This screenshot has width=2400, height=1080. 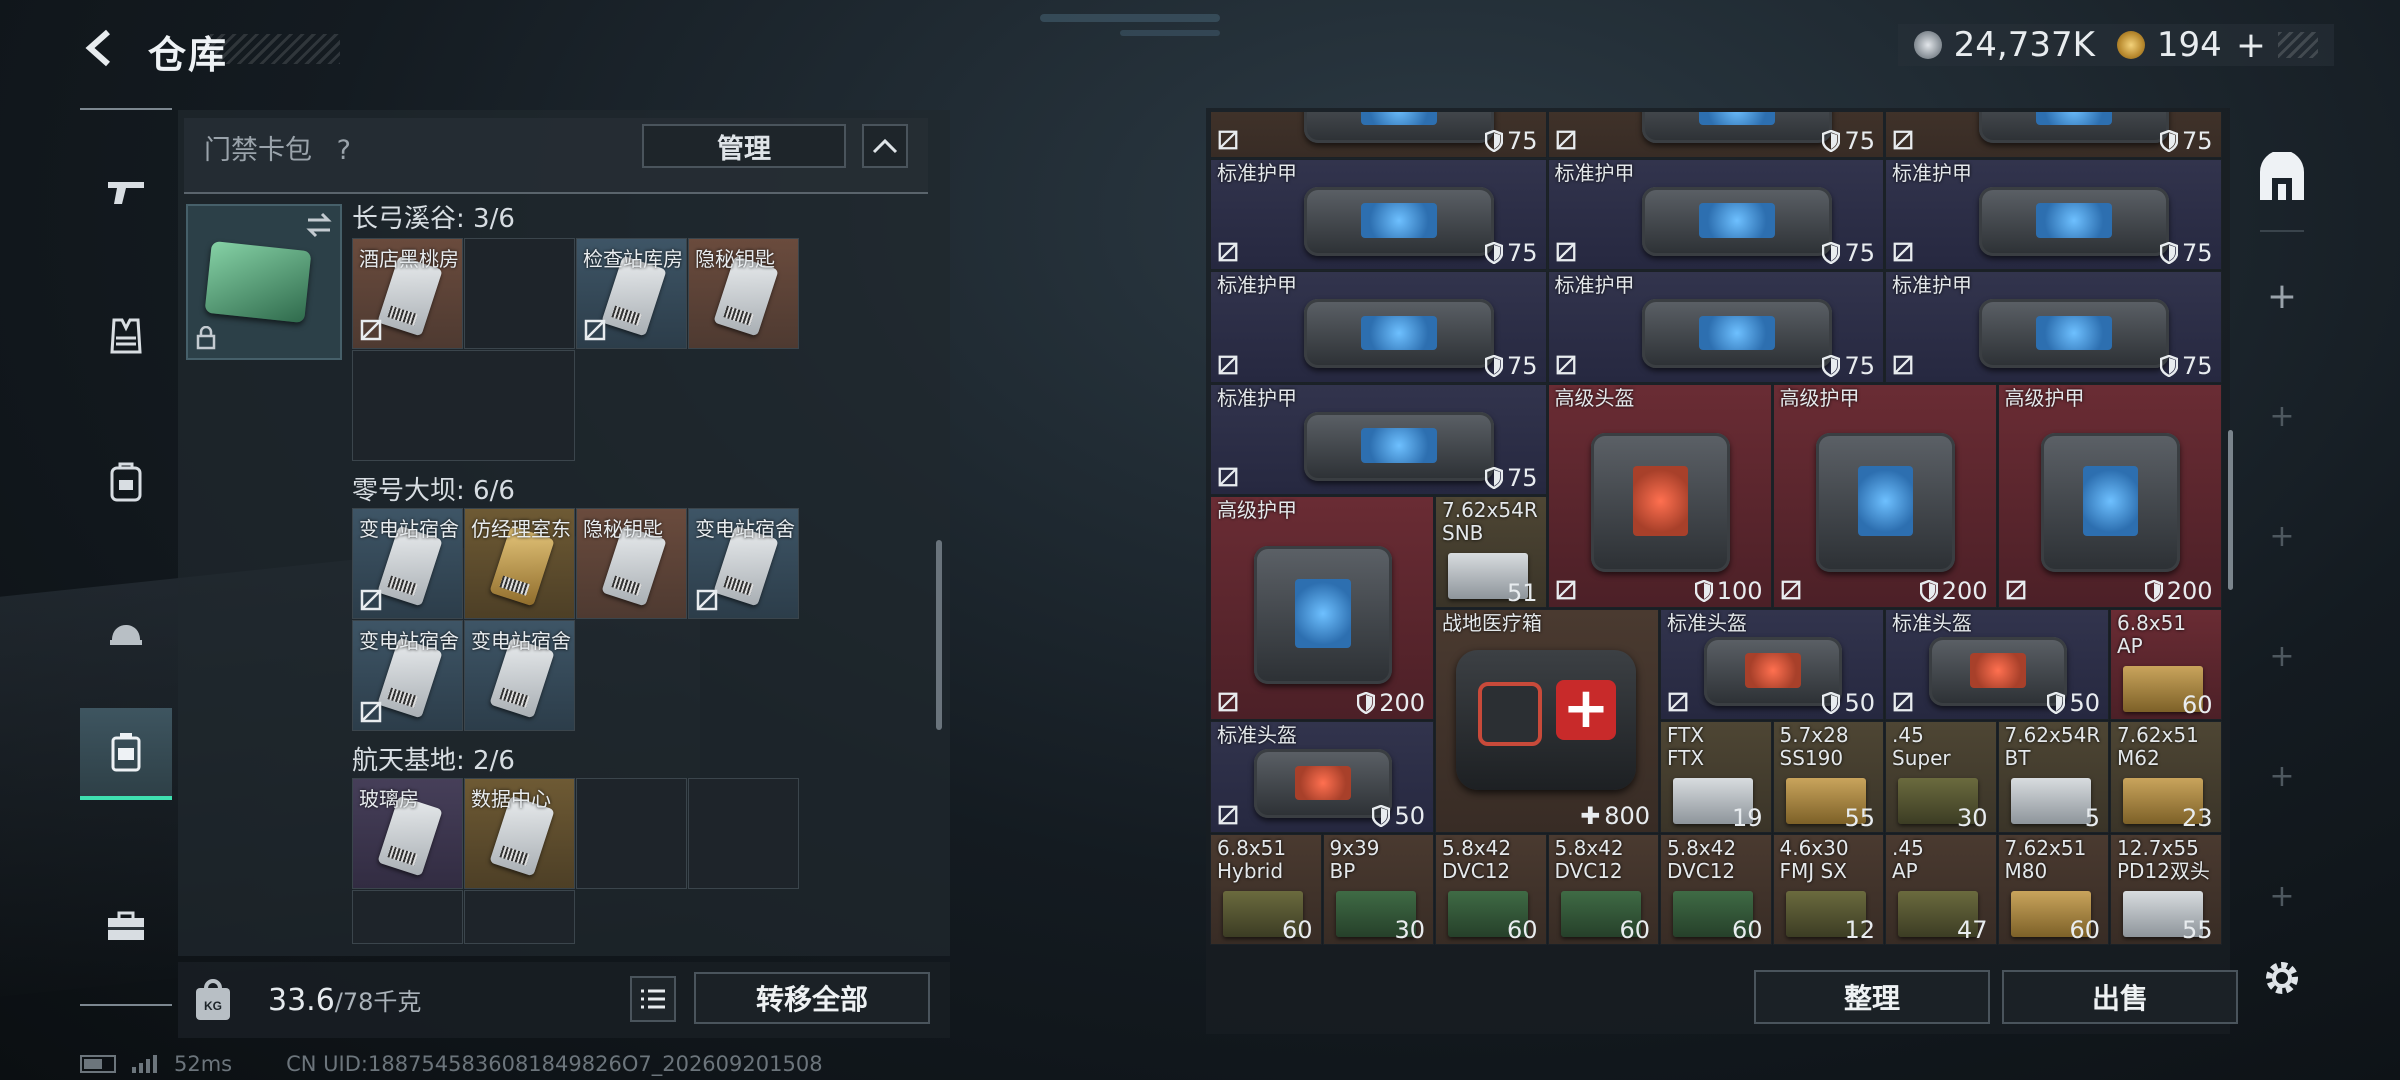 I want to click on item-name: FTX FTX, so click(x=1686, y=746).